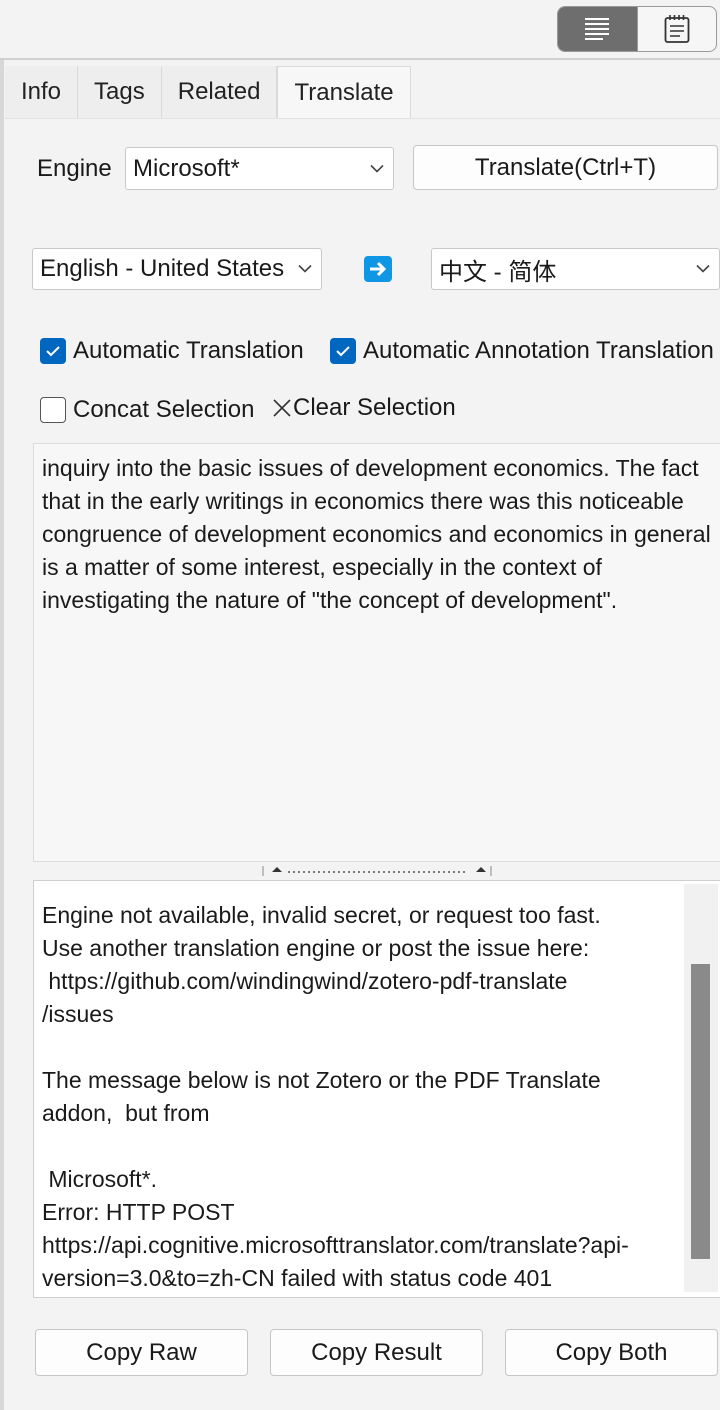 The image size is (720, 1410). Describe the element at coordinates (186, 168) in the screenshot. I see `engine-select-value: Microsoft*` at that location.